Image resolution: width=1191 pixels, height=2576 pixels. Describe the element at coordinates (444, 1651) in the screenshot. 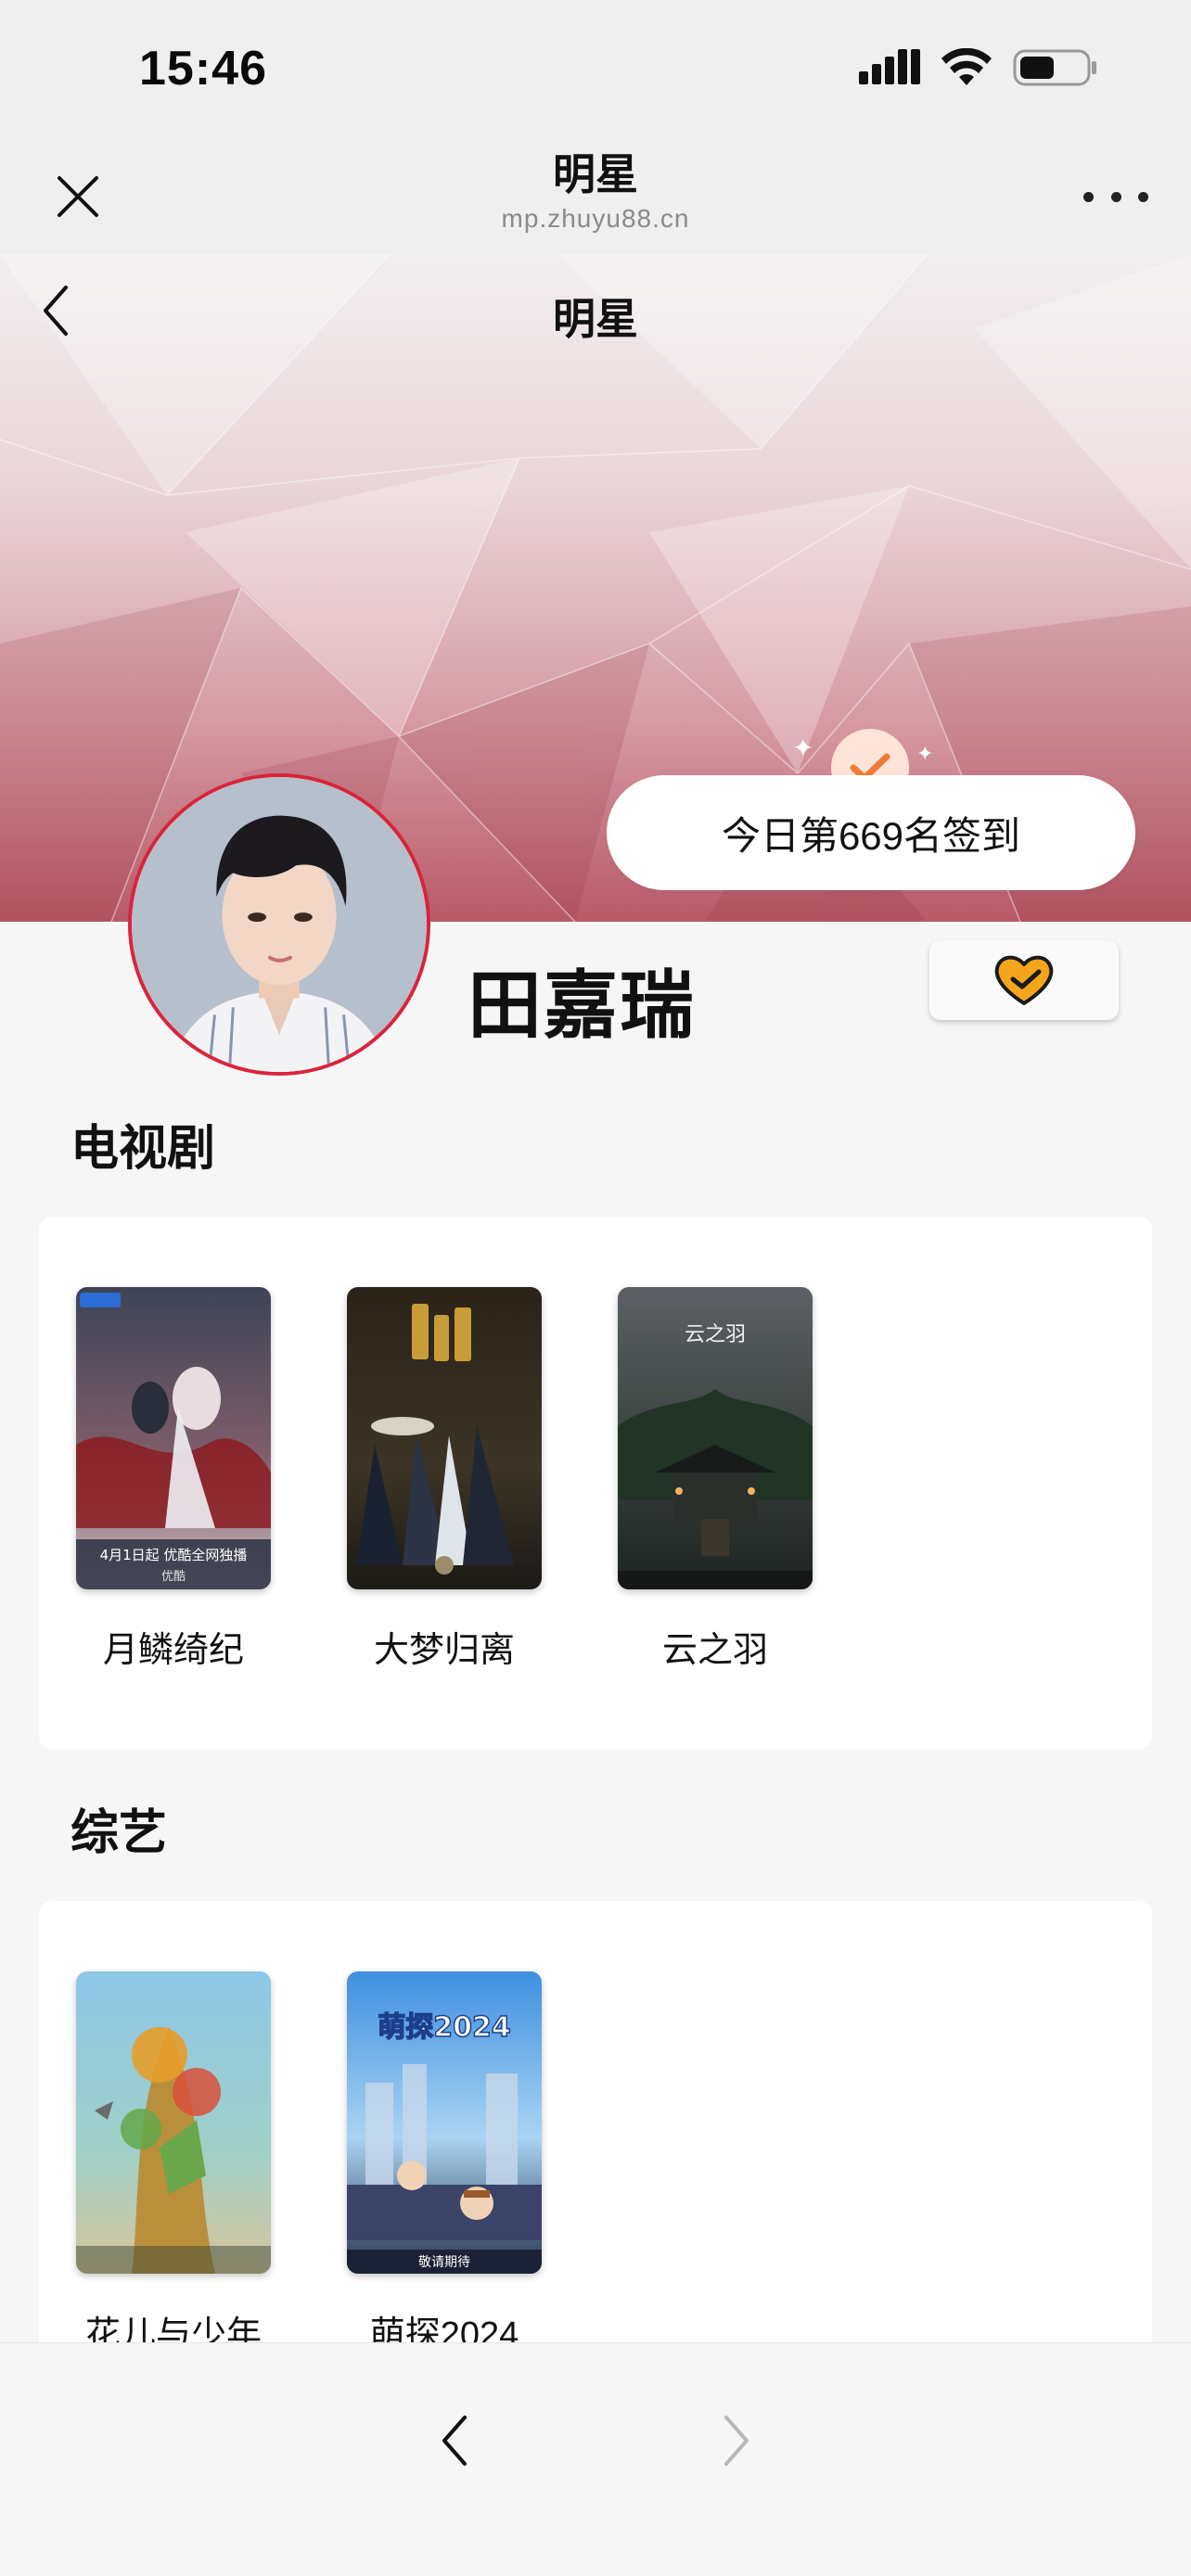

I see `work-title: 大梦归离` at that location.